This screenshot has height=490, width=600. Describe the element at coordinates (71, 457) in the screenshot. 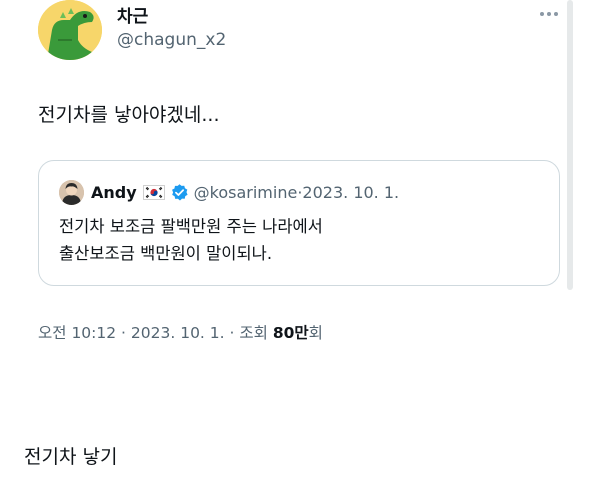

I see `caption-text: 전기차 낳기` at that location.